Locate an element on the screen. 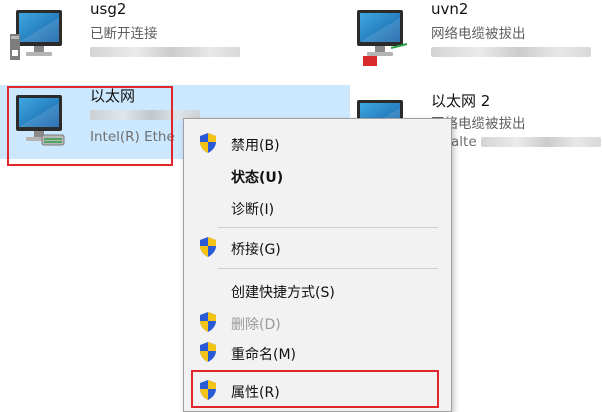 The image size is (602, 412). menu-item-label: 桥接(G) is located at coordinates (256, 250).